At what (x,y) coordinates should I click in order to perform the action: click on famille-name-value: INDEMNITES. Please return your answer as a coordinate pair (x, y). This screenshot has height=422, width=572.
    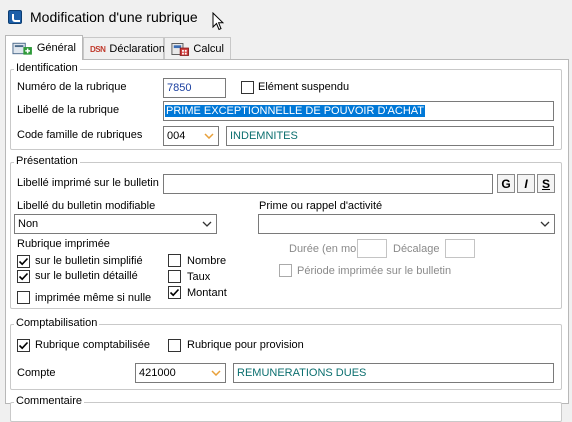
    Looking at the image, I should click on (264, 136).